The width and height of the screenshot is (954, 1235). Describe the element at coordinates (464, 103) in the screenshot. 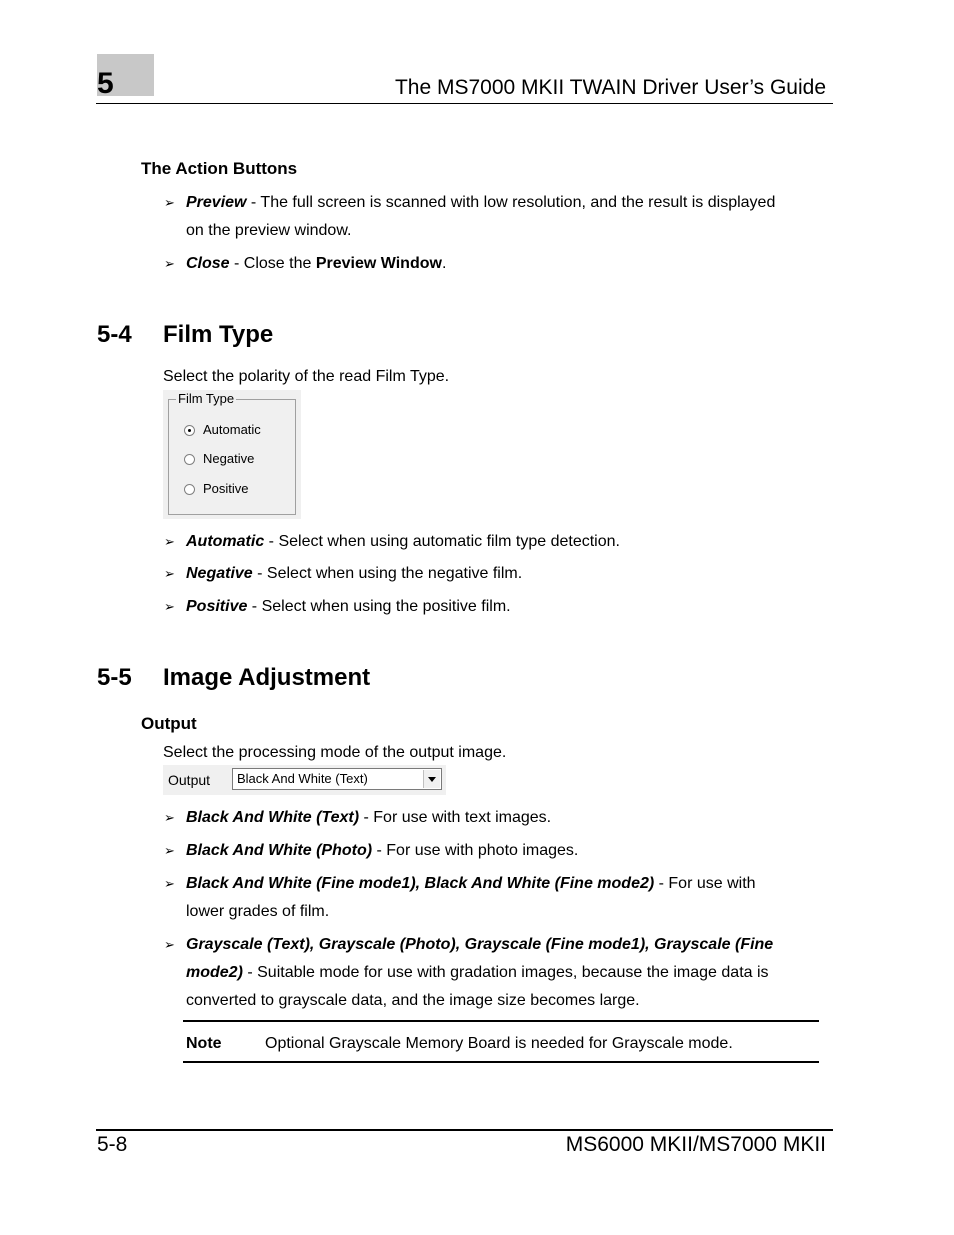

I see `header-rule` at that location.